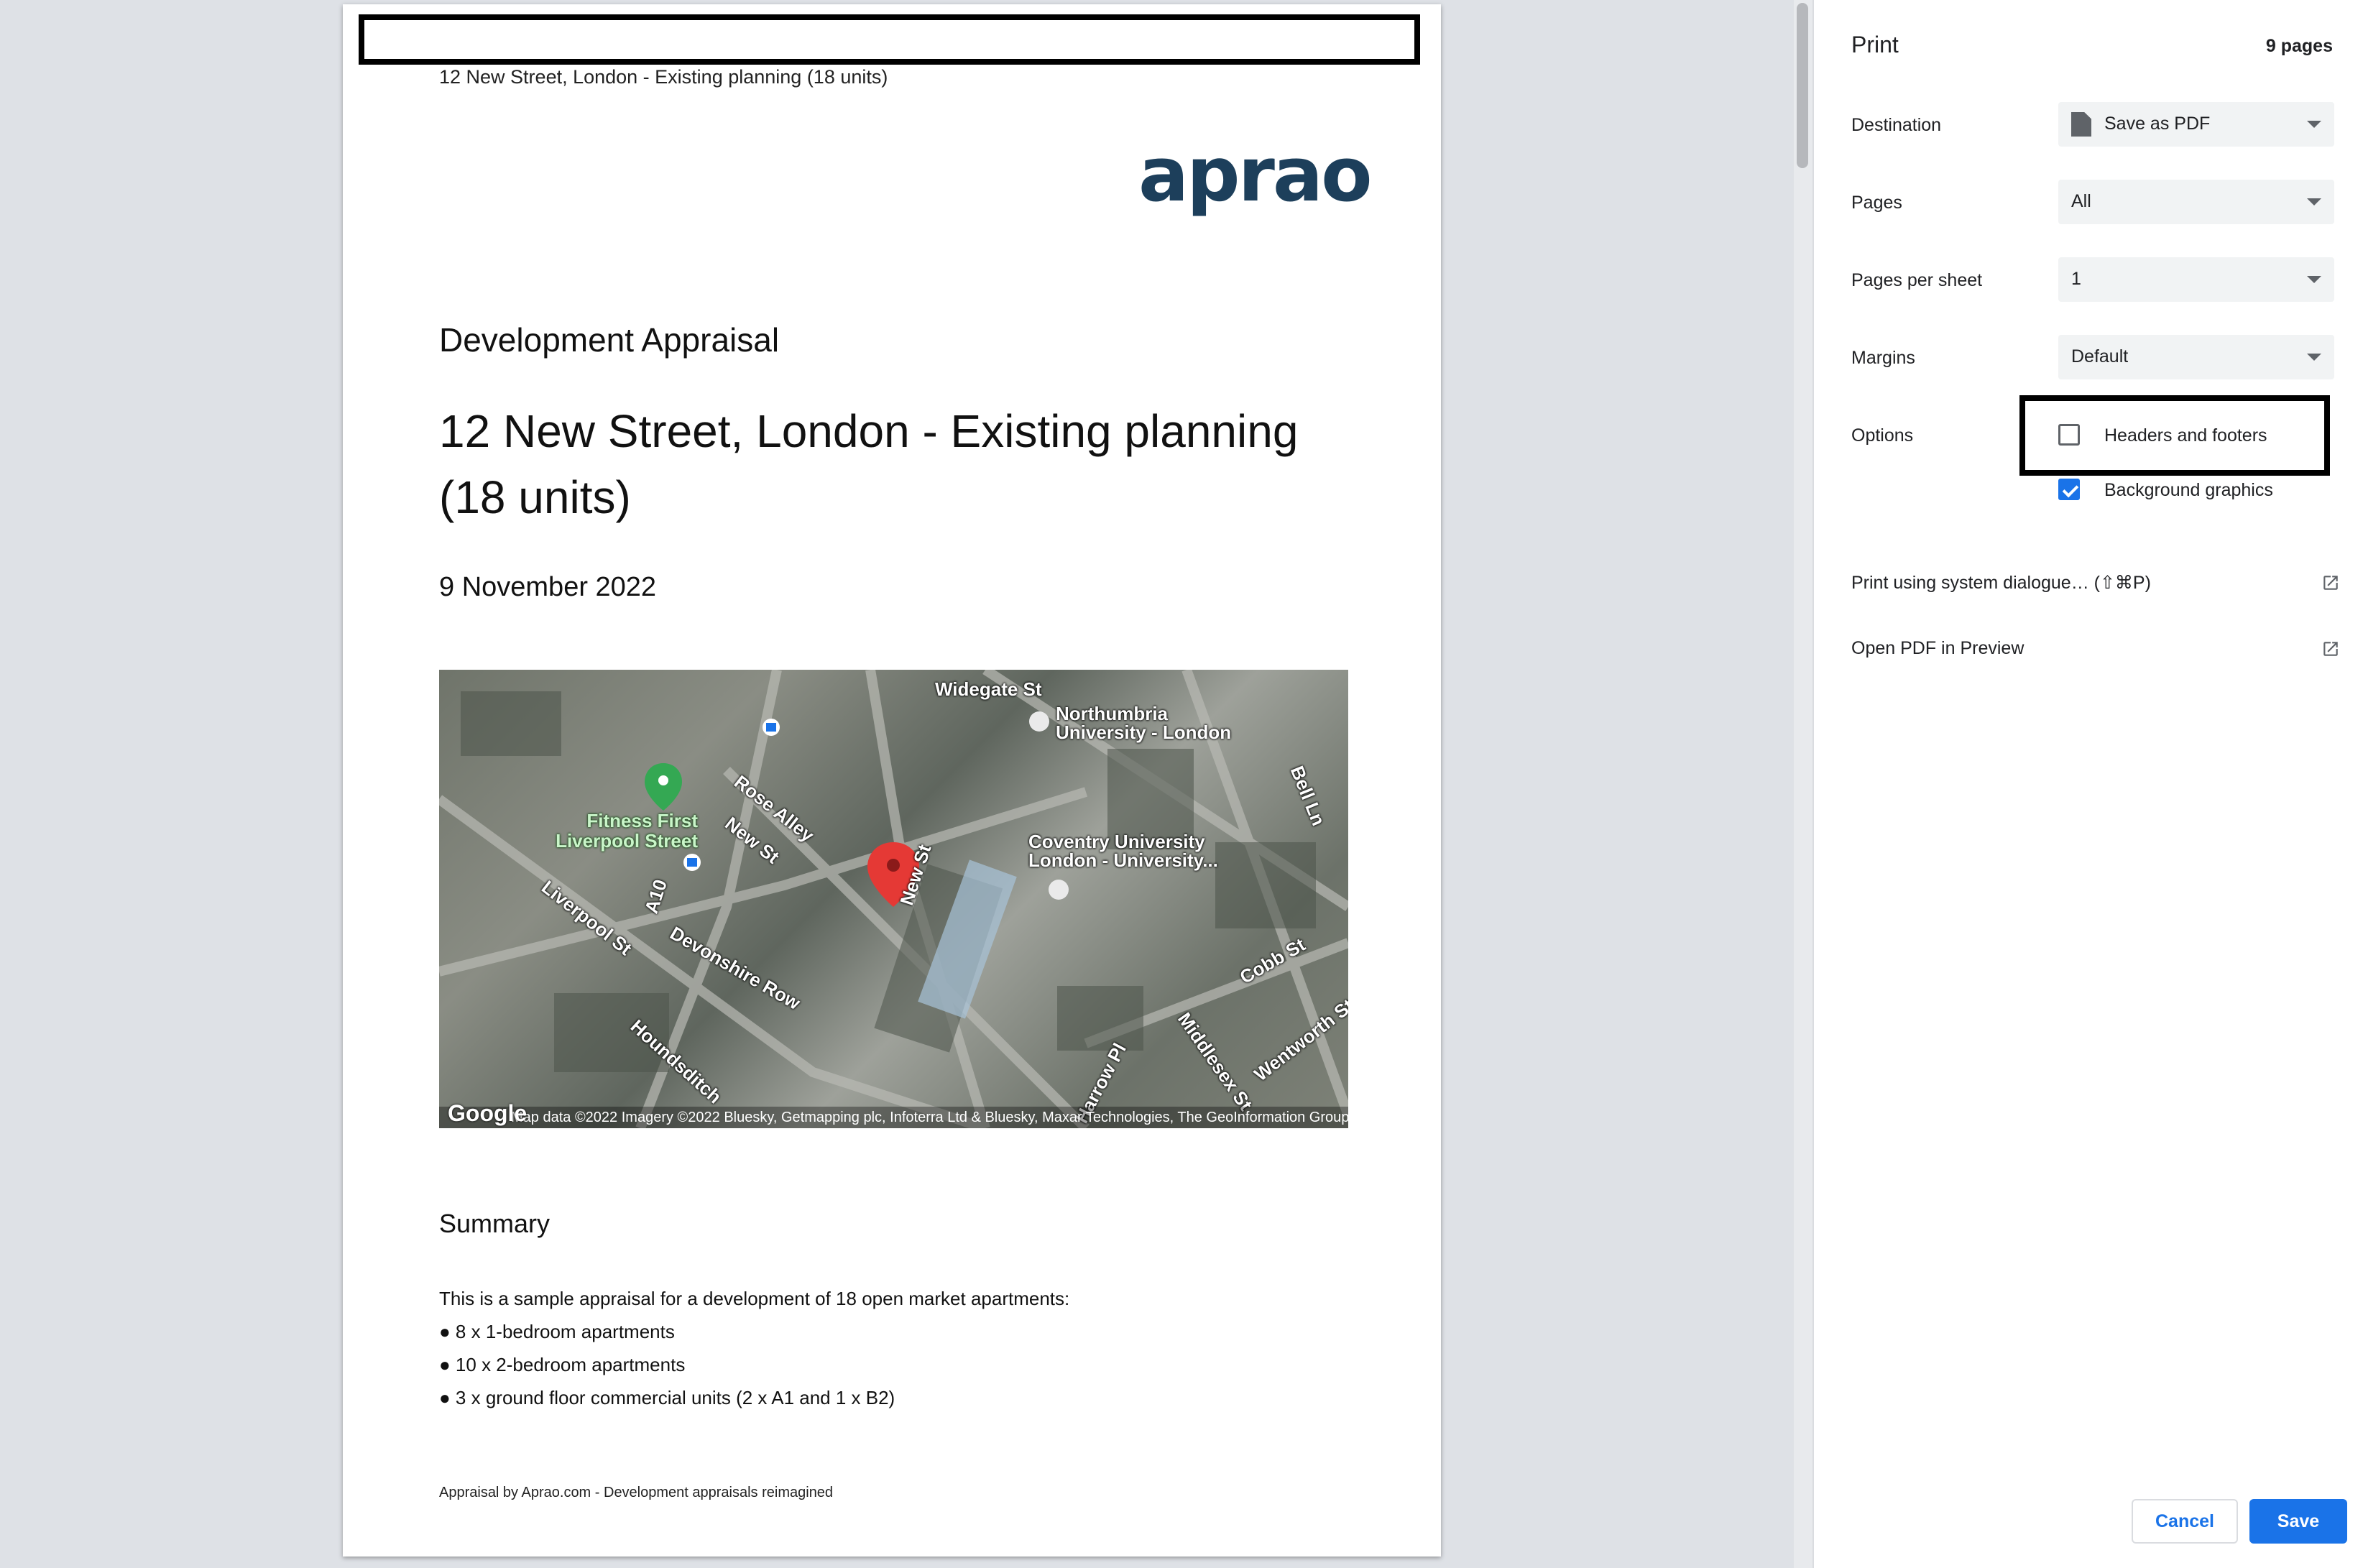 The image size is (2363, 1568). What do you see at coordinates (488, 1113) in the screenshot?
I see `google-logo: Google` at bounding box center [488, 1113].